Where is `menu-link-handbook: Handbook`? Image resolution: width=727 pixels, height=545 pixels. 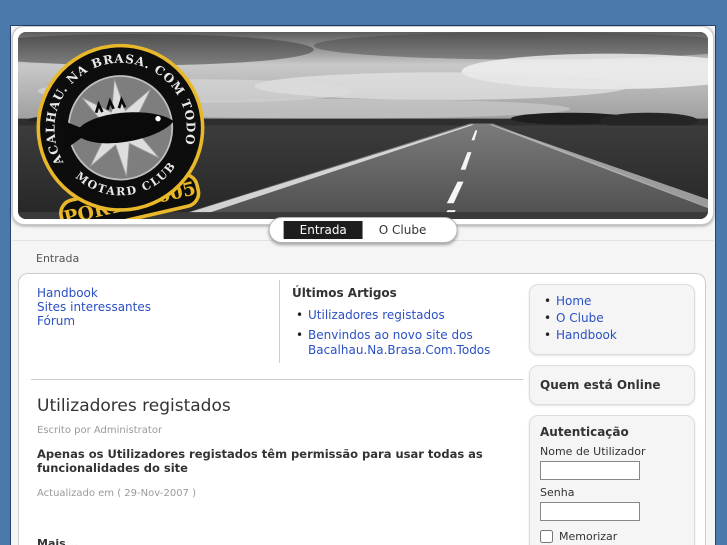
menu-link-handbook: Handbook is located at coordinates (158, 293).